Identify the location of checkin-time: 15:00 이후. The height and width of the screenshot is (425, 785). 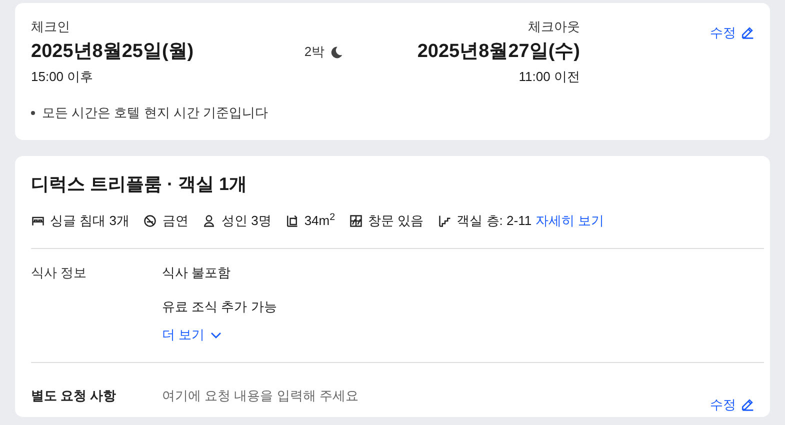
(62, 77).